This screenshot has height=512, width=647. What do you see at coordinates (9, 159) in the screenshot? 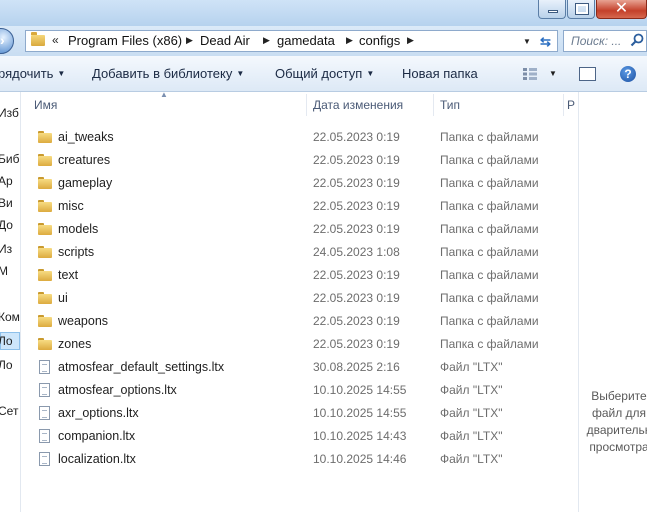
I see `nav-item-libraries: Биб` at bounding box center [9, 159].